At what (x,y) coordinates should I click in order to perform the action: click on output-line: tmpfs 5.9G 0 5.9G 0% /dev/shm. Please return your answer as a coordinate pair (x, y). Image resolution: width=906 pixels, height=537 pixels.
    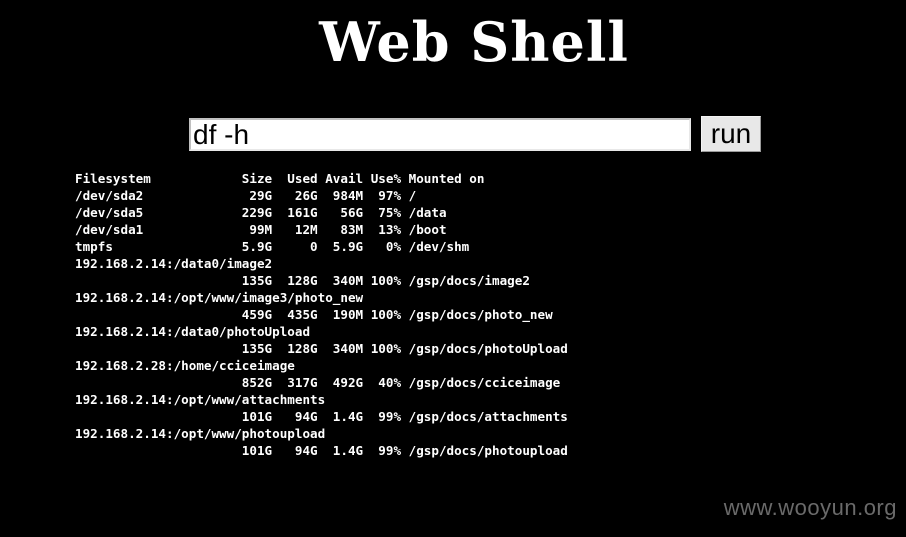
    Looking at the image, I should click on (272, 246).